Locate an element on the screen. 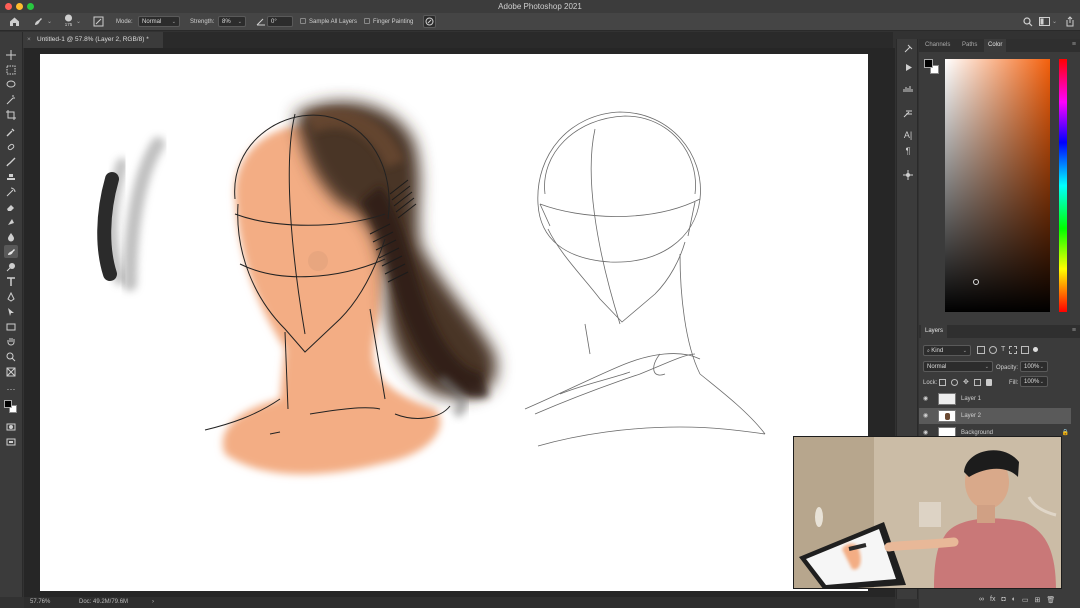  sample-all-layers-checkbox is located at coordinates (303, 21).